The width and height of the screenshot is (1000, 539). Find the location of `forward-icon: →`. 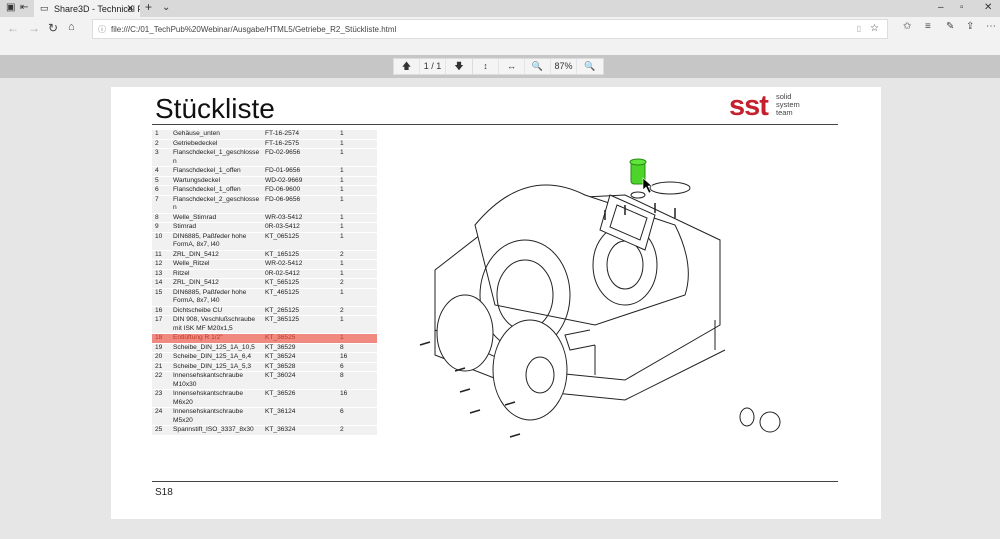

forward-icon: → is located at coordinates (34, 28).